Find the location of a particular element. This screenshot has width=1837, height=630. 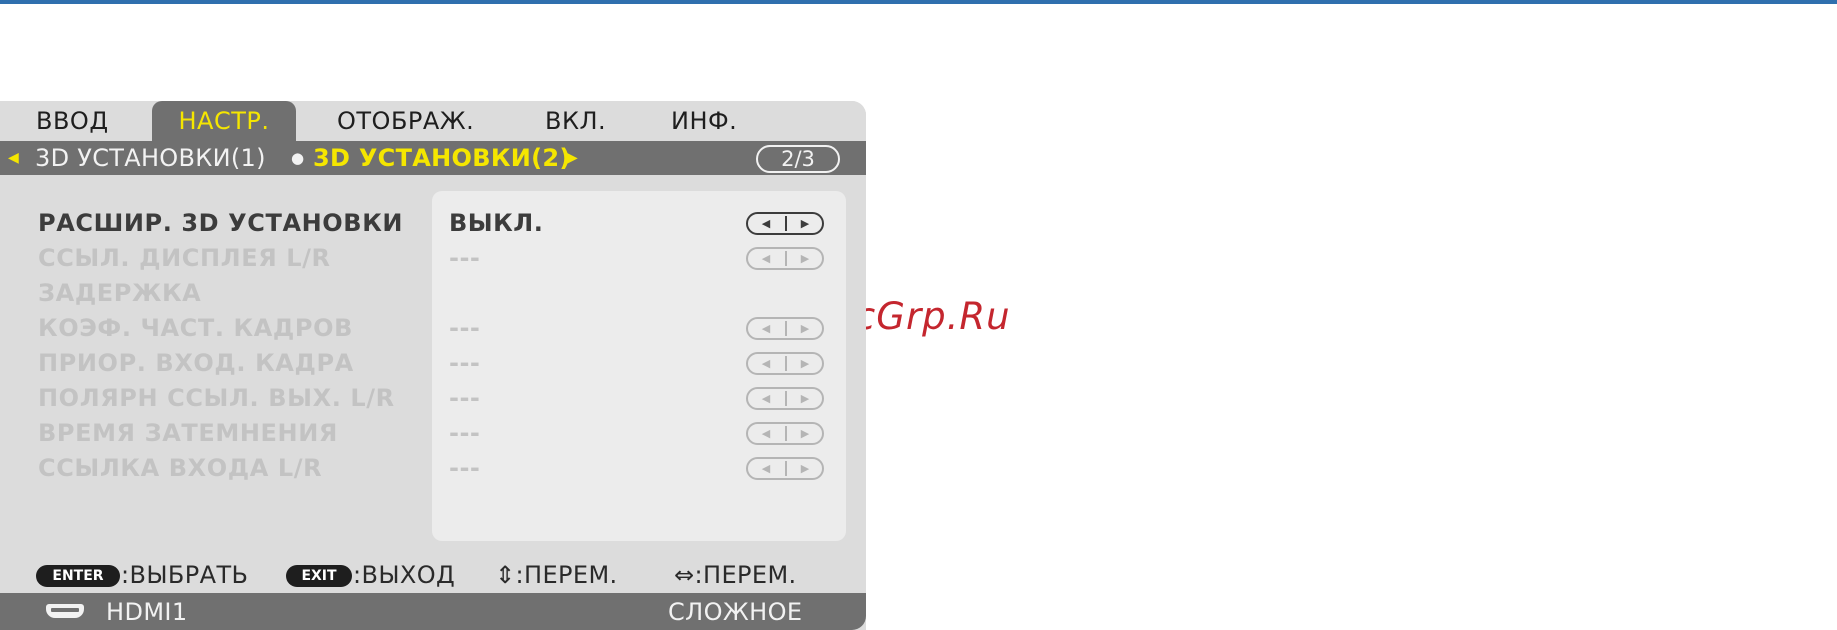

setting-label: ПОЛЯРН ССЫЛ. ВЫХ. L/R is located at coordinates (216, 398).